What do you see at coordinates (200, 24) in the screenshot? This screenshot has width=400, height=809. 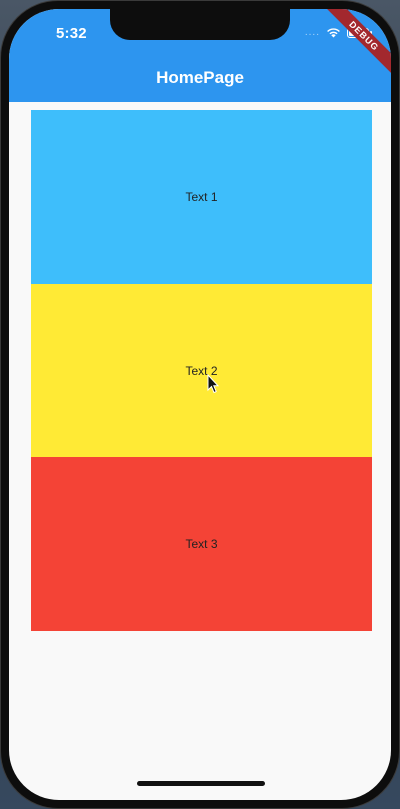 I see `notch` at bounding box center [200, 24].